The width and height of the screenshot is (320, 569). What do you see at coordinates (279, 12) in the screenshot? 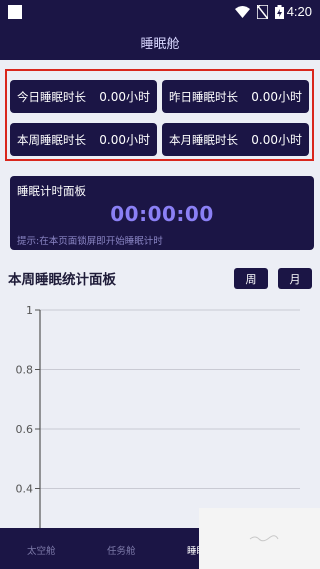
I see `battery-charging-icon` at bounding box center [279, 12].